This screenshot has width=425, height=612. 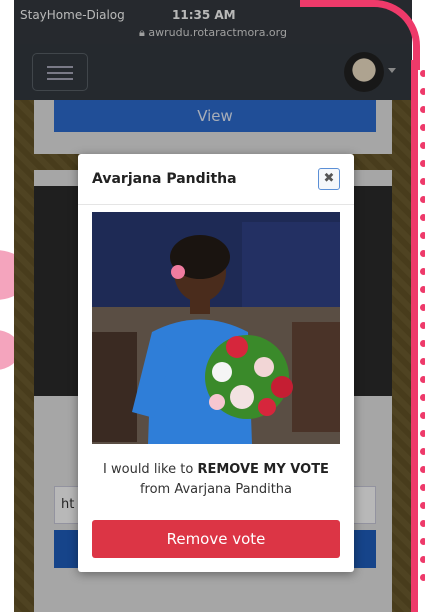 What do you see at coordinates (148, 469) in the screenshot?
I see `message-prefix: I would like to` at bounding box center [148, 469].